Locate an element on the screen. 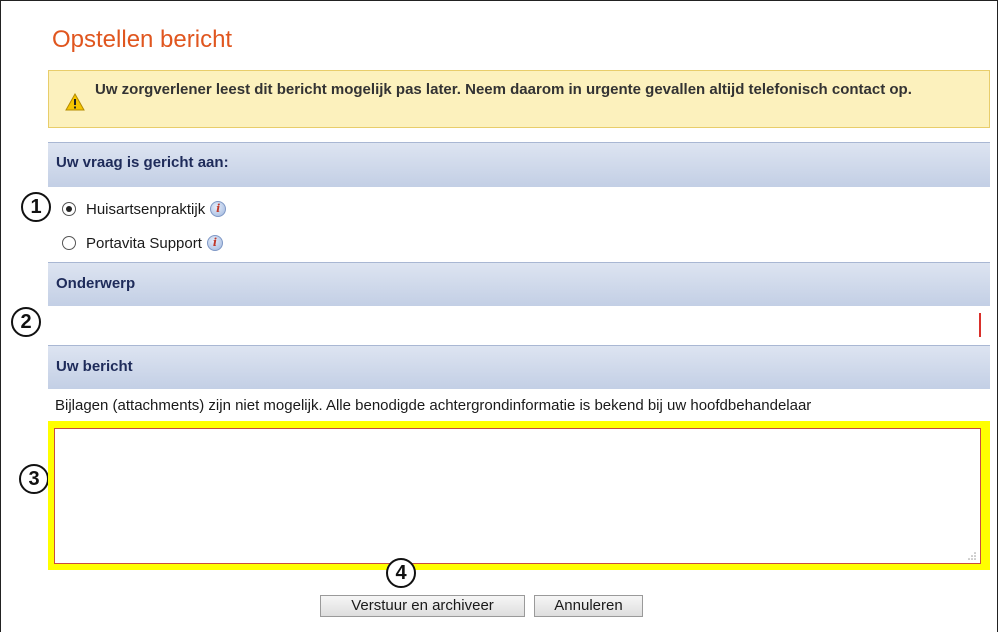 The width and height of the screenshot is (998, 632). send-and-archive-button: Verstuur en archiveer is located at coordinates (422, 606).